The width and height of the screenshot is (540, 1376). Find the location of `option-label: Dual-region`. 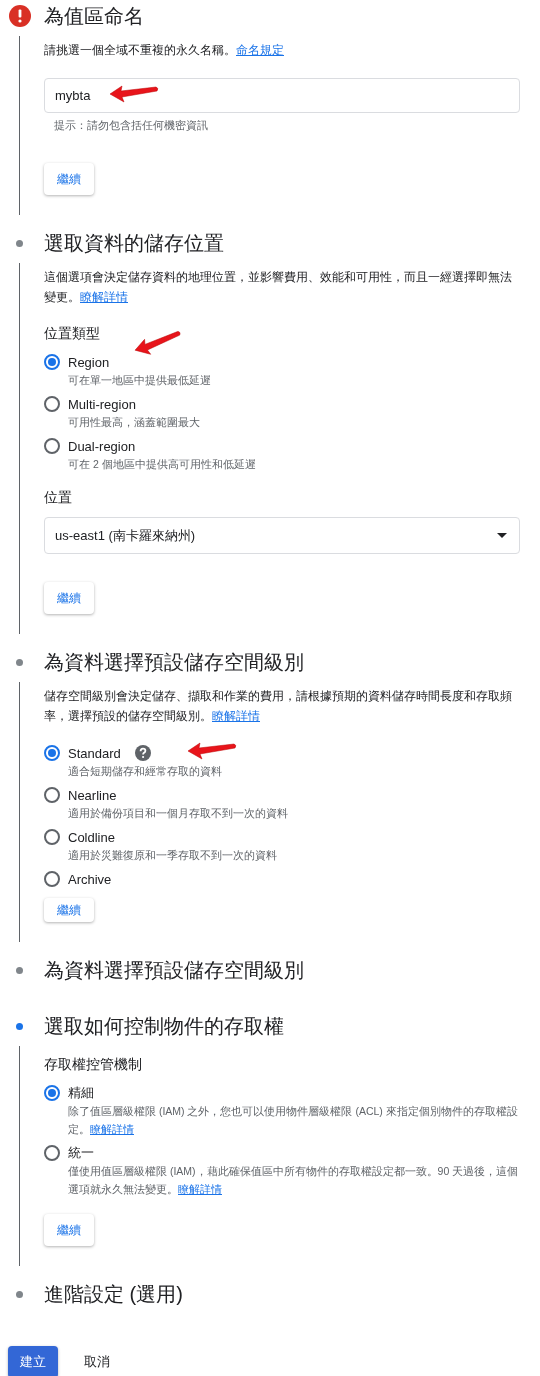

option-label: Dual-region is located at coordinates (102, 446).